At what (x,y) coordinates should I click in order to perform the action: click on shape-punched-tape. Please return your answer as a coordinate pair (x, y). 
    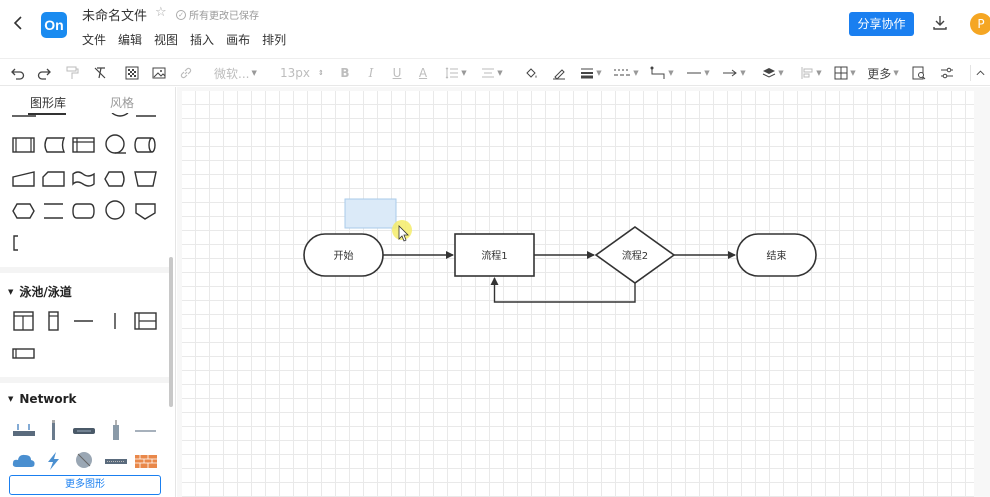
    Looking at the image, I should click on (84, 179).